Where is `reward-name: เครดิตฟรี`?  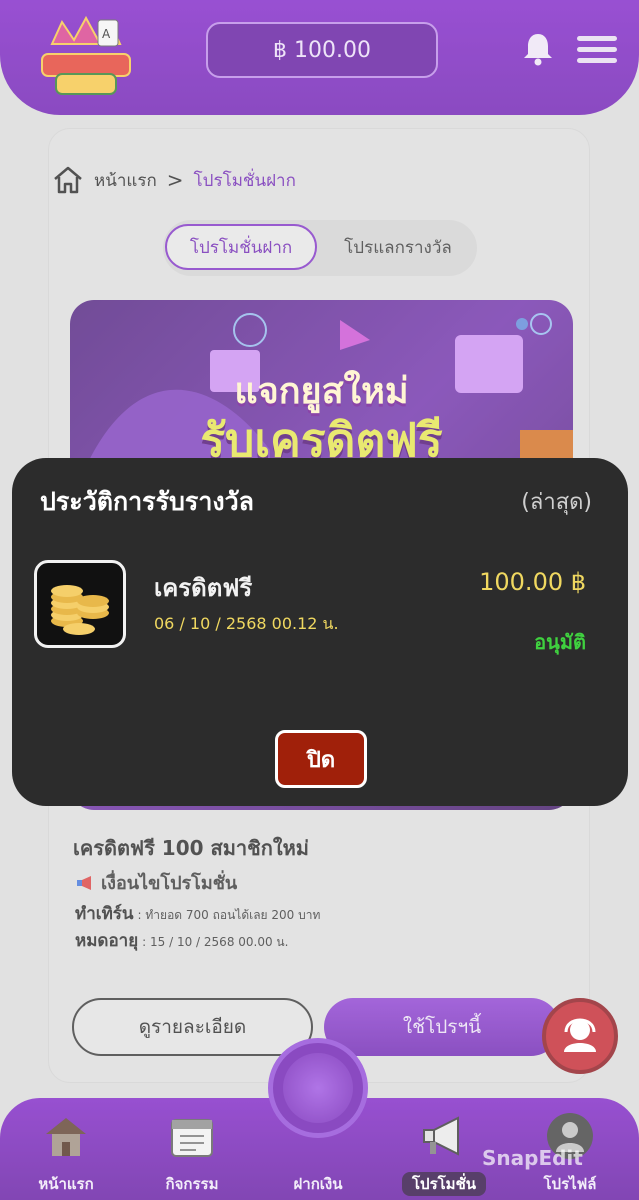 reward-name: เครดิตฟรี is located at coordinates (203, 588).